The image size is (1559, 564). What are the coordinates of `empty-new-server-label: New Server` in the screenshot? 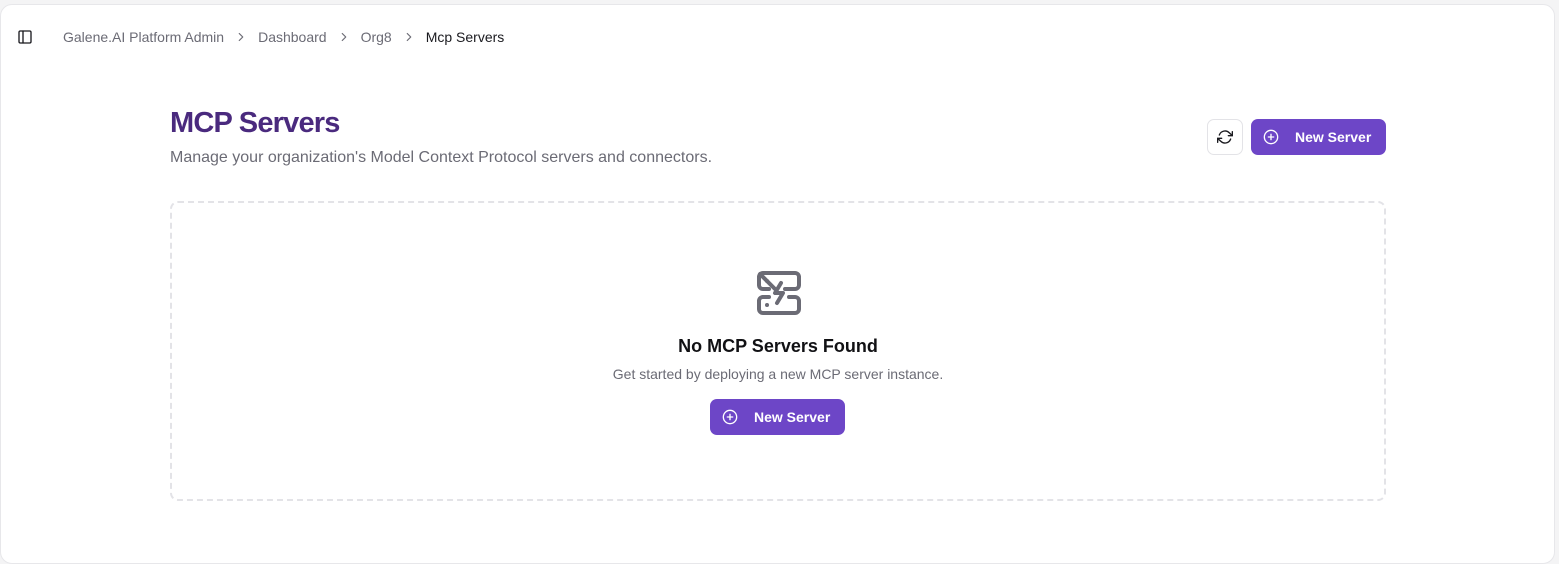 It's located at (792, 417).